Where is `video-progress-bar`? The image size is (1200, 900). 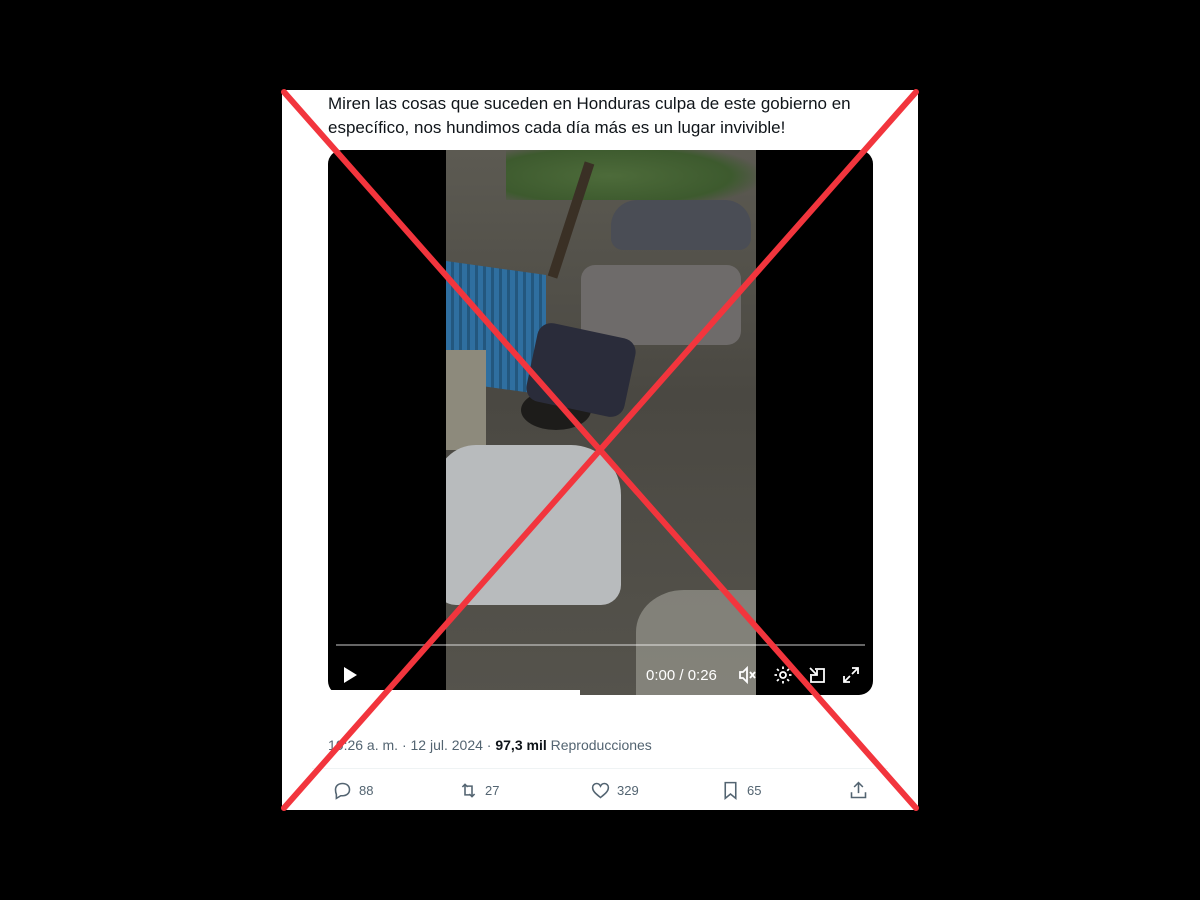 video-progress-bar is located at coordinates (600, 645).